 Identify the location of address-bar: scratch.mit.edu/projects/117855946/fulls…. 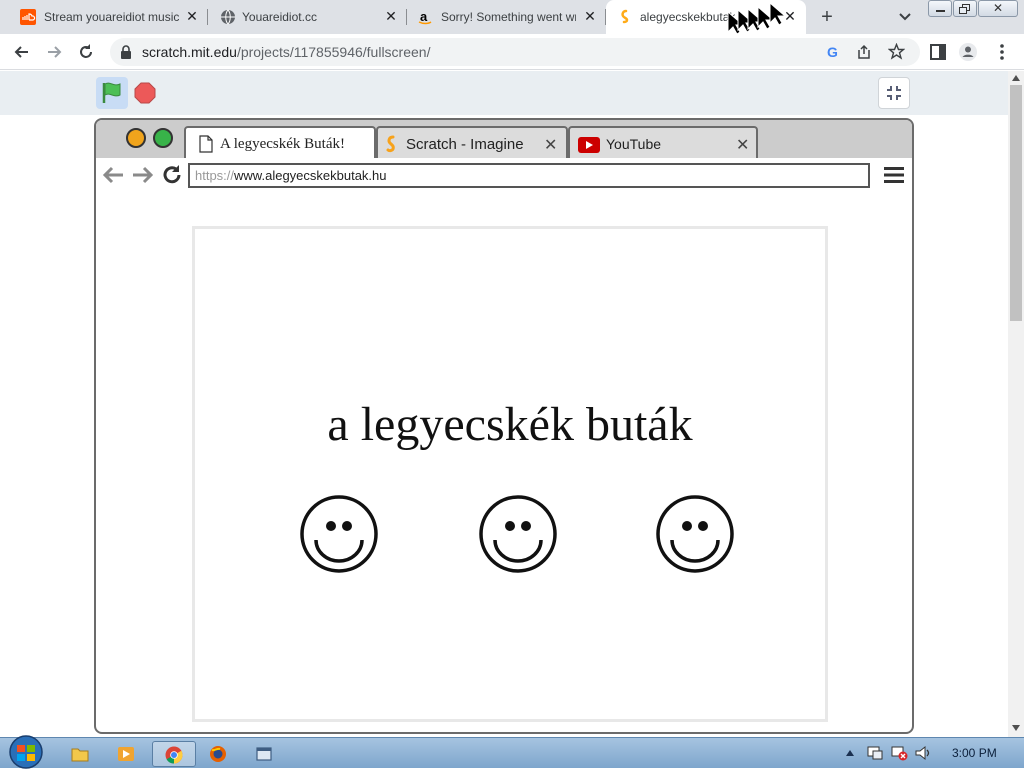
(515, 52).